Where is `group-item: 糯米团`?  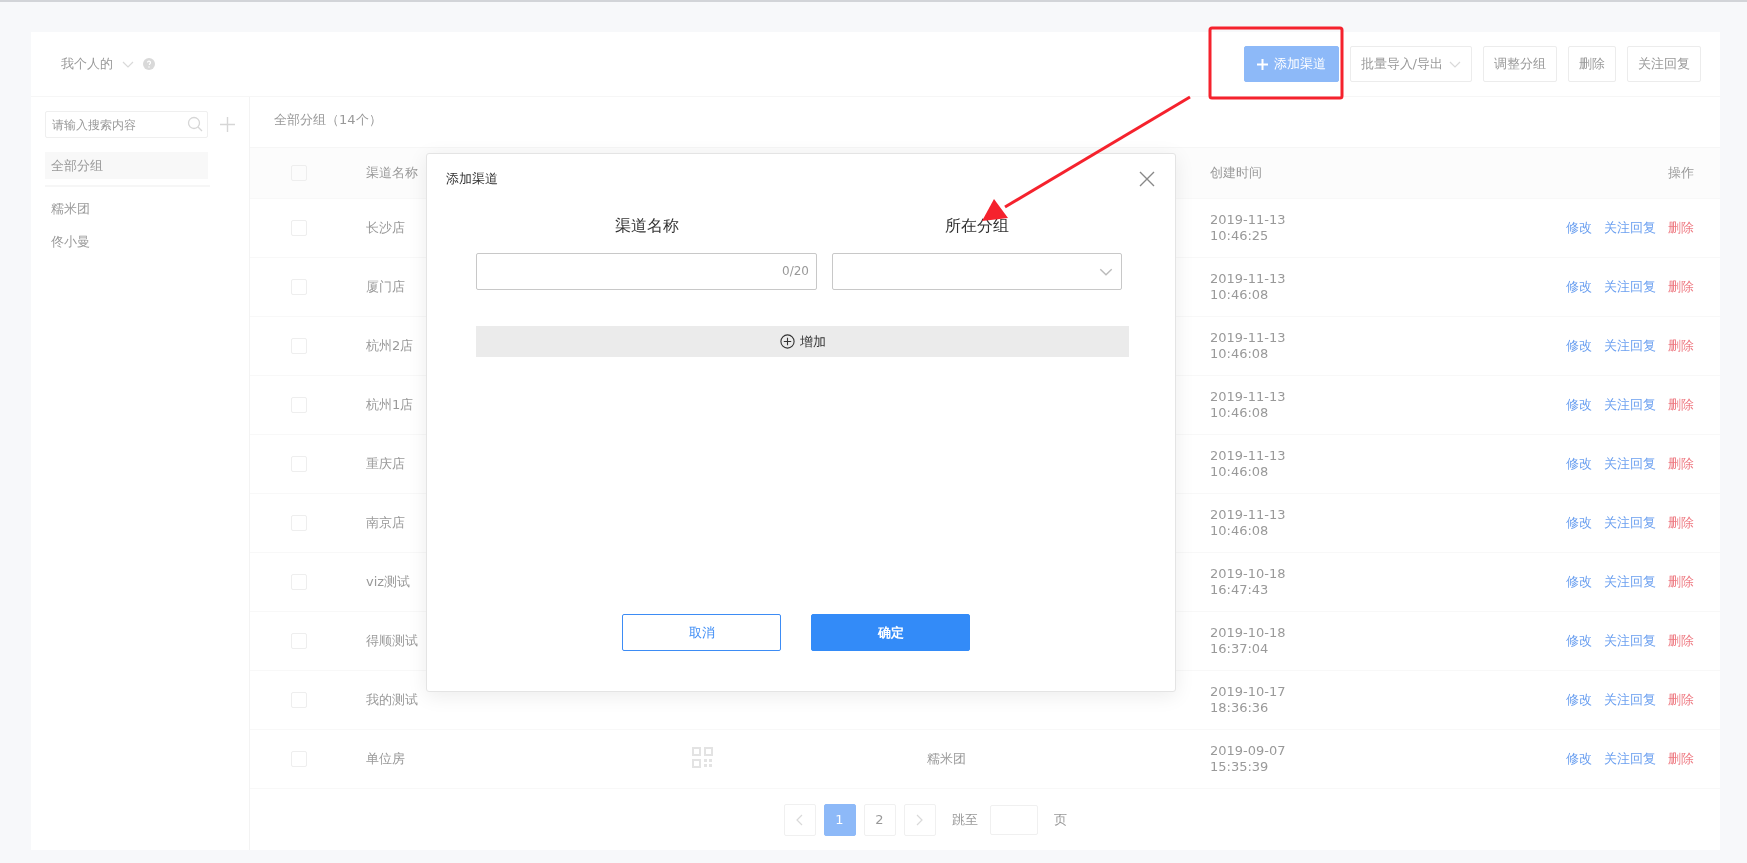
group-item: 糯米团 is located at coordinates (140, 208).